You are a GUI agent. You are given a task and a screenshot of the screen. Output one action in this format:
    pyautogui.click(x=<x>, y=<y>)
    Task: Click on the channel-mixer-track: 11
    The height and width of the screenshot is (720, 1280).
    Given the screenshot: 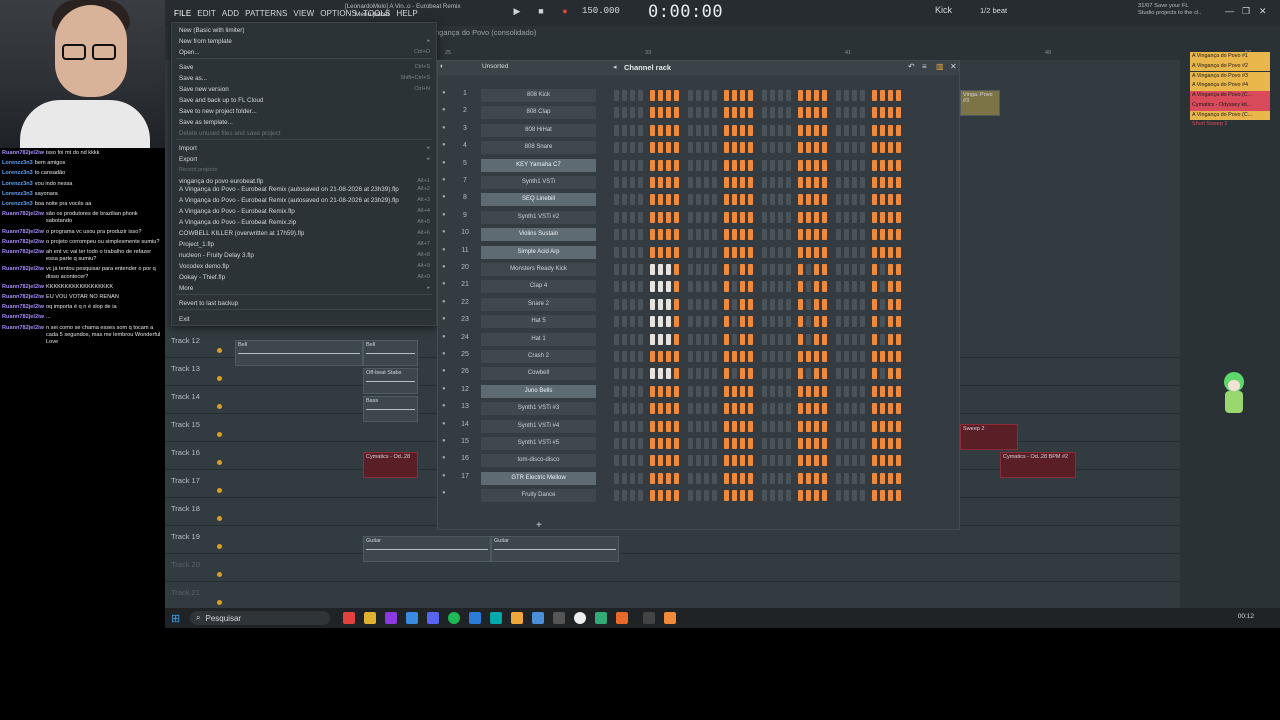 What is the action you would take?
    pyautogui.click(x=465, y=250)
    